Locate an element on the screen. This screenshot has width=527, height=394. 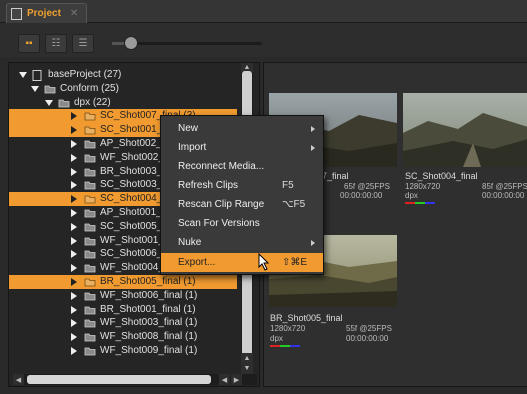
tree-row: Conform (25) is located at coordinates (123, 89).